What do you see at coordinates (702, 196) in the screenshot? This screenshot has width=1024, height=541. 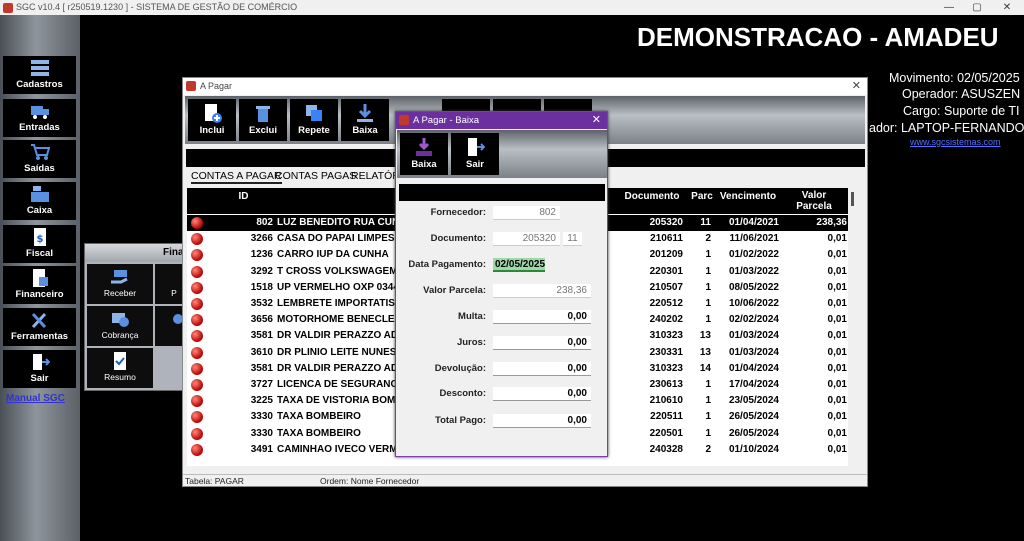 I see `col-parc: Parc` at bounding box center [702, 196].